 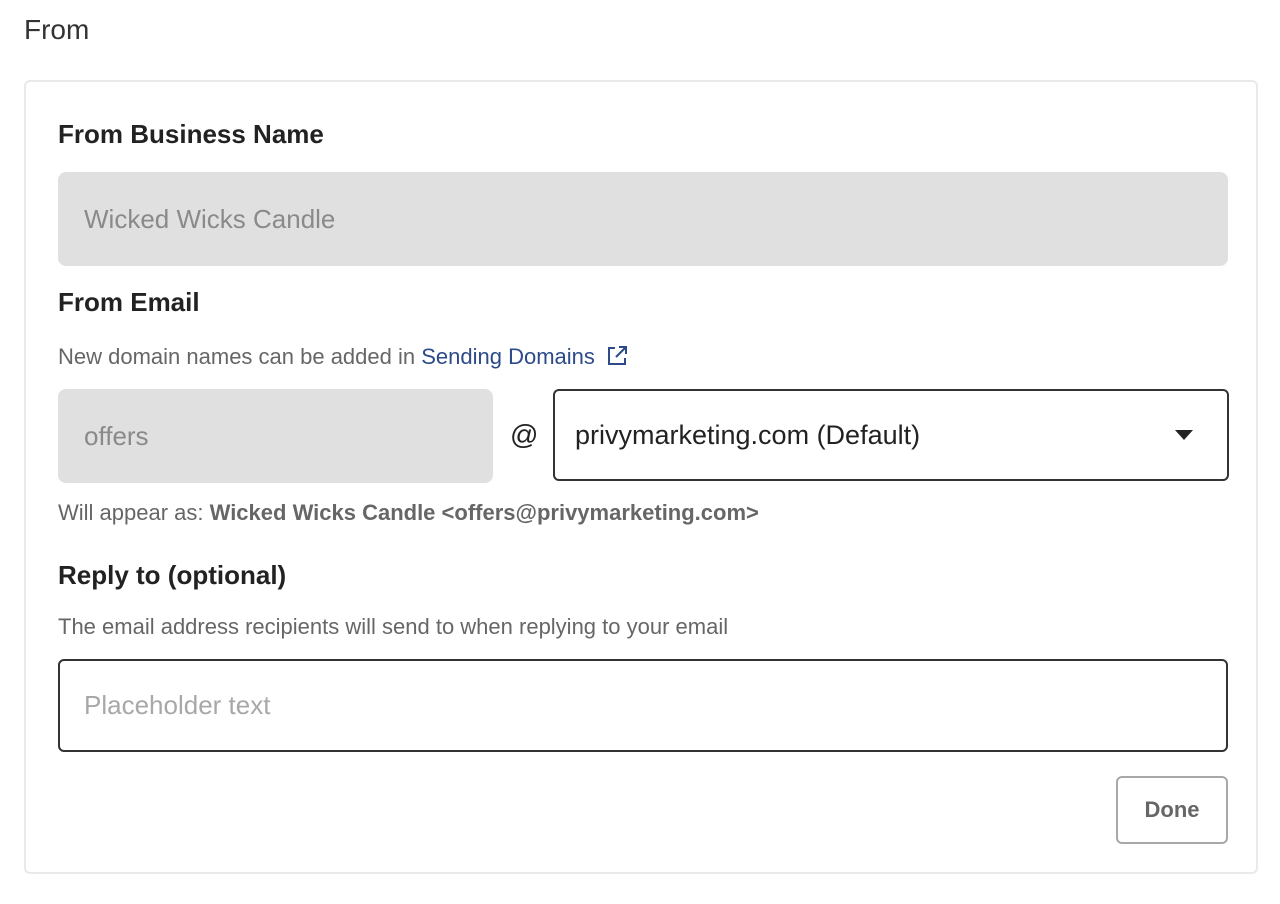 I want to click on from-email-label: From Email, so click(x=129, y=302).